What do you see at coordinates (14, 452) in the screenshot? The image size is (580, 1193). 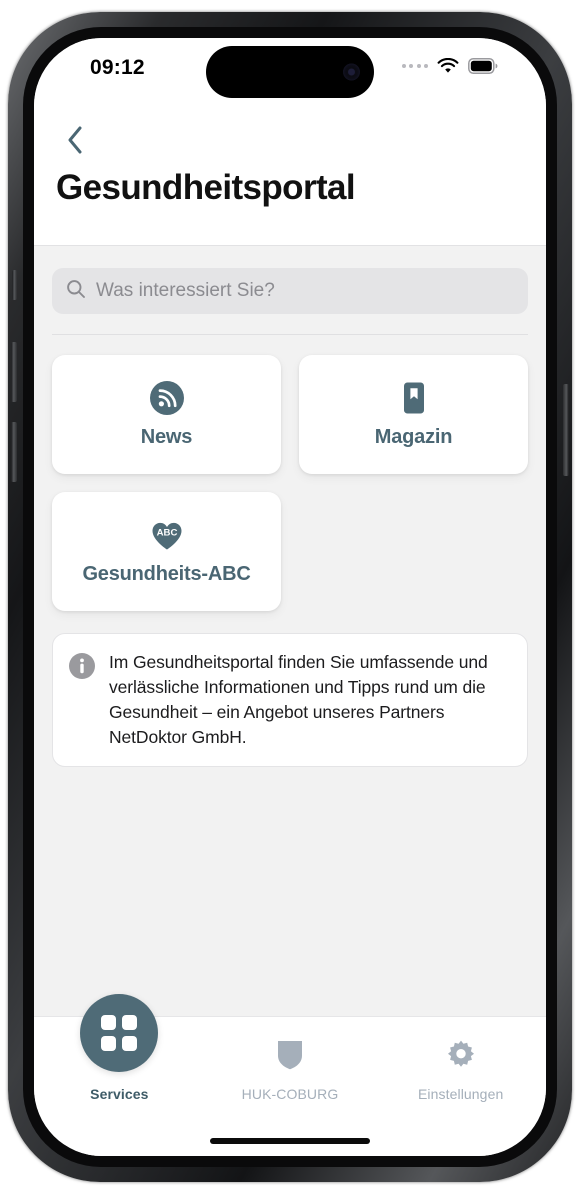 I see `volume-down-button` at bounding box center [14, 452].